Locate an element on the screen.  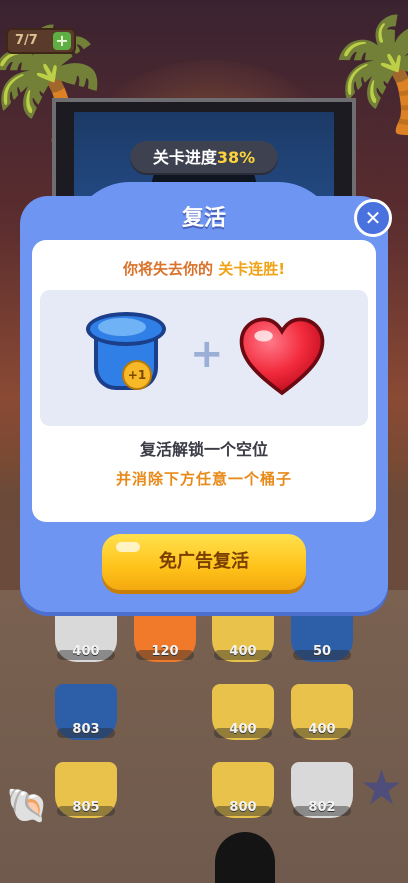
progress-label: 关卡进度 is located at coordinates (184, 157).